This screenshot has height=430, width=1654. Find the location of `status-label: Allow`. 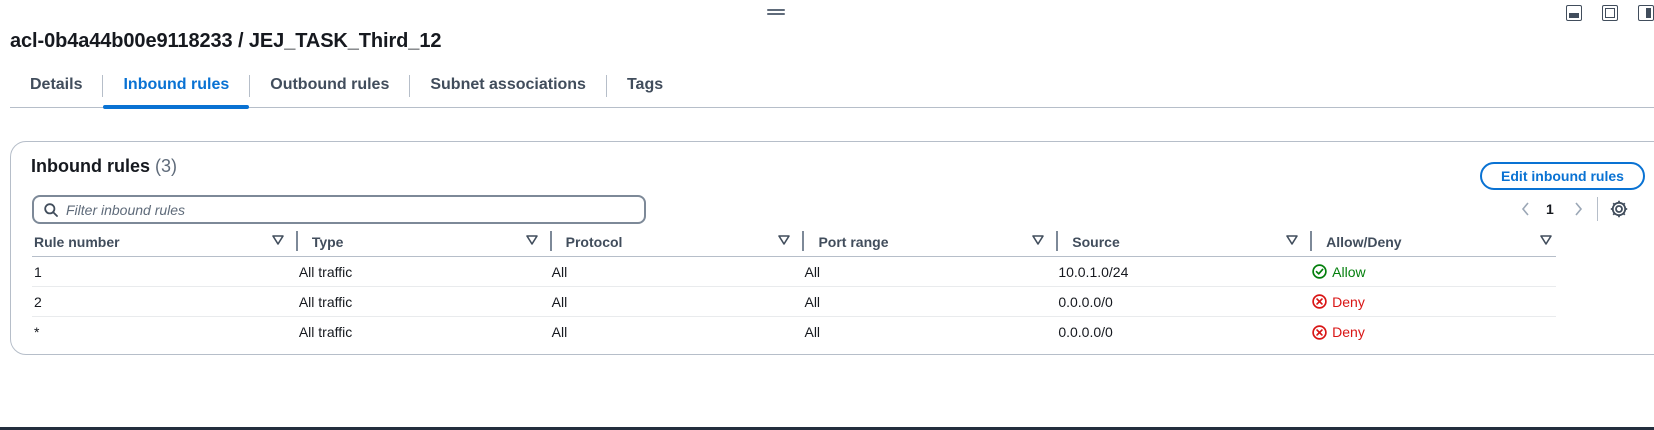

status-label: Allow is located at coordinates (1349, 271).